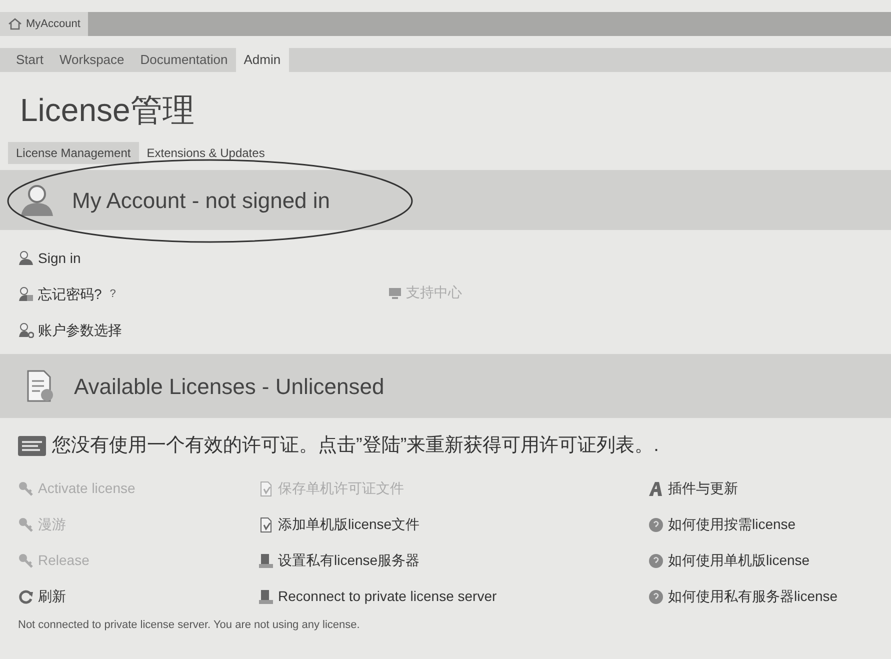 The image size is (891, 659). Describe the element at coordinates (656, 488) in the screenshot. I see `letter-a-icon` at that location.